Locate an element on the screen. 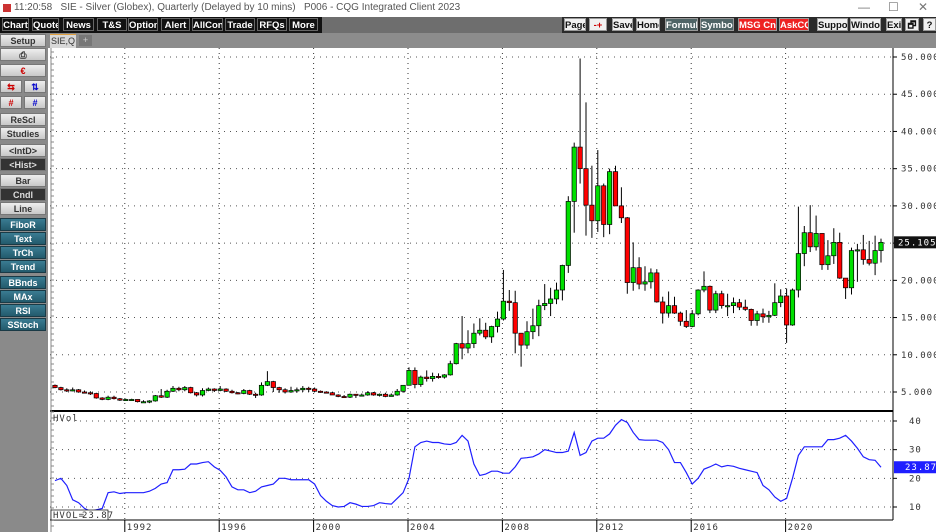 This screenshot has width=936, height=532. sidebar-cndl-button: Cndl is located at coordinates (23, 194).